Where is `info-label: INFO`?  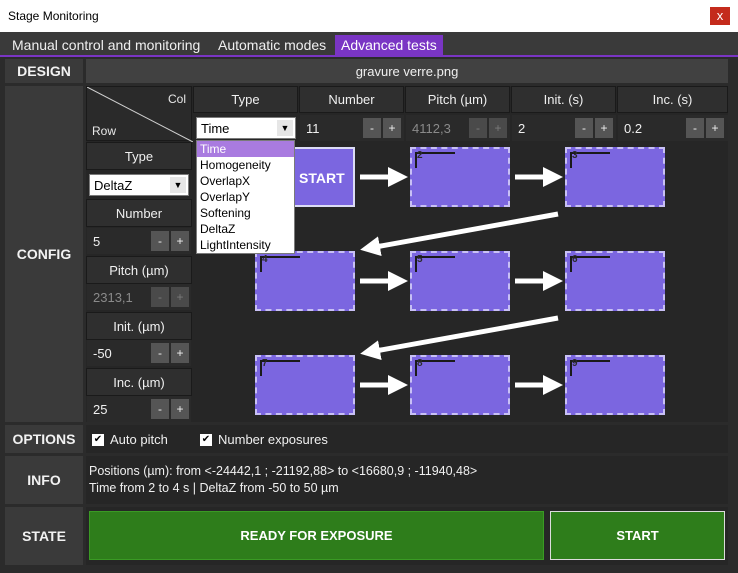 info-label: INFO is located at coordinates (44, 480).